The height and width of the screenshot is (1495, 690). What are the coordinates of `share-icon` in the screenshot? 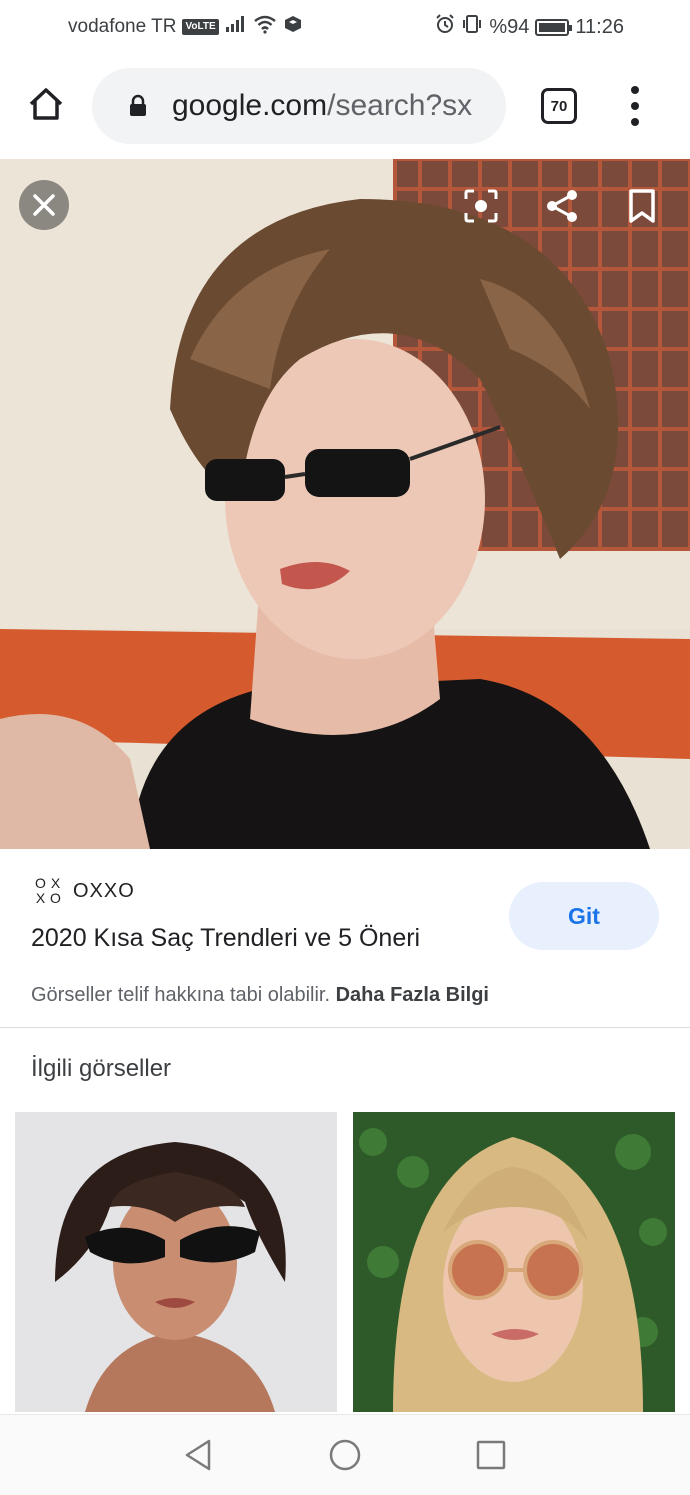 It's located at (562, 206).